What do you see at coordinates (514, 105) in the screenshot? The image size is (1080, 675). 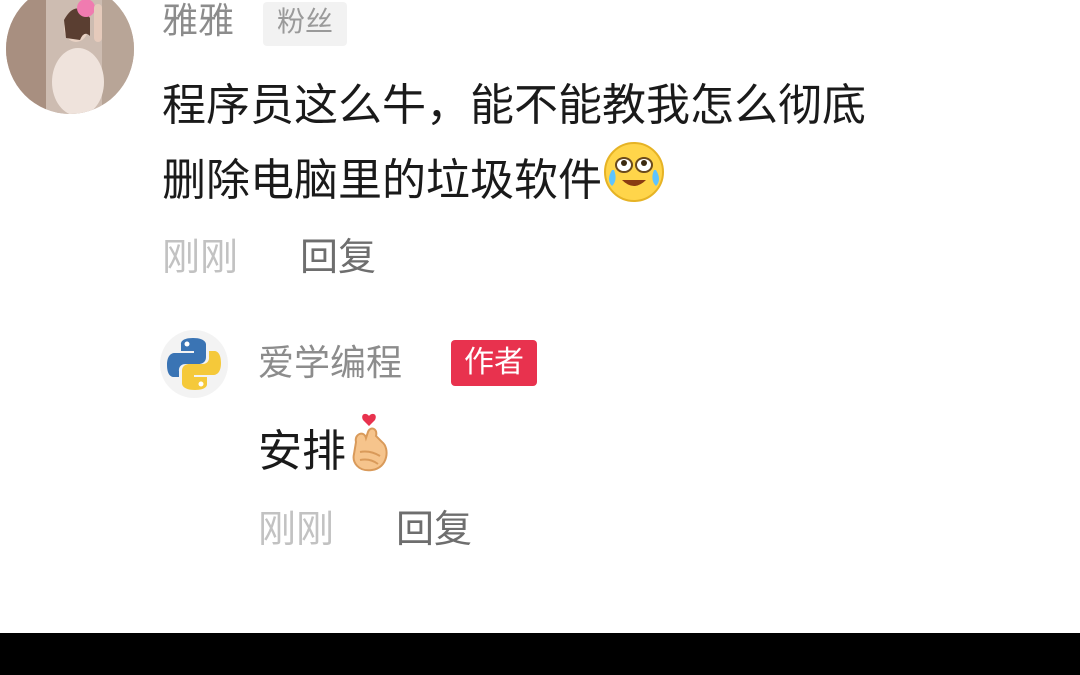 I see `comment-text-line-1: 程序员这么牛，能不能教我怎么彻底` at bounding box center [514, 105].